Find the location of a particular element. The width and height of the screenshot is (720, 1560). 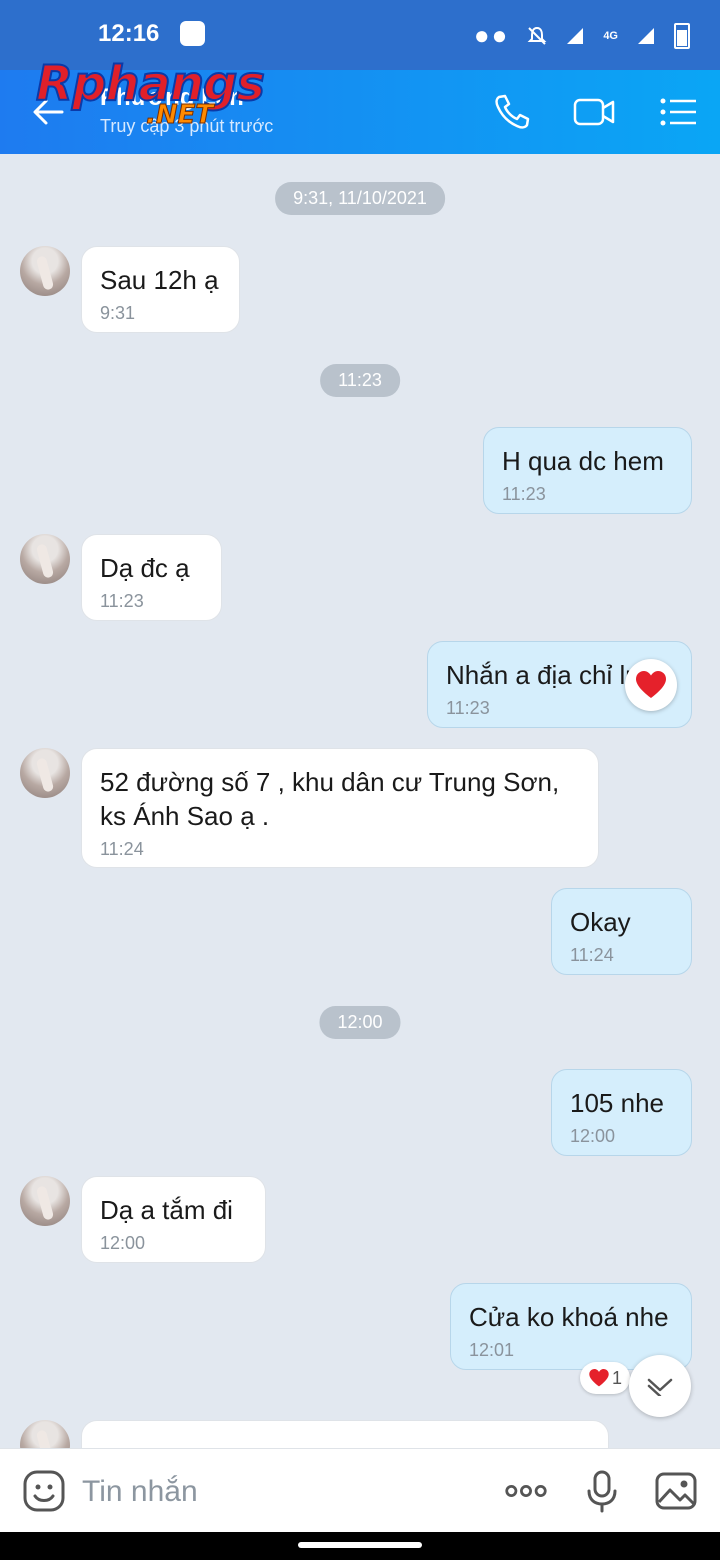

more-icon is located at coordinates (526, 1491).